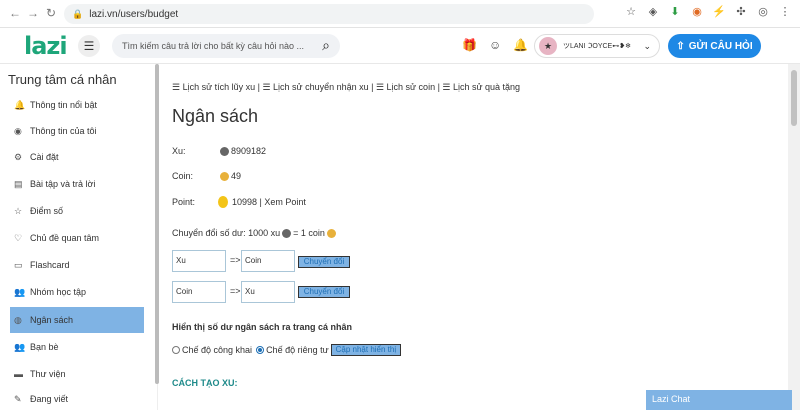  Describe the element at coordinates (268, 292) in the screenshot. I see `xu-result-input: Xu` at that location.